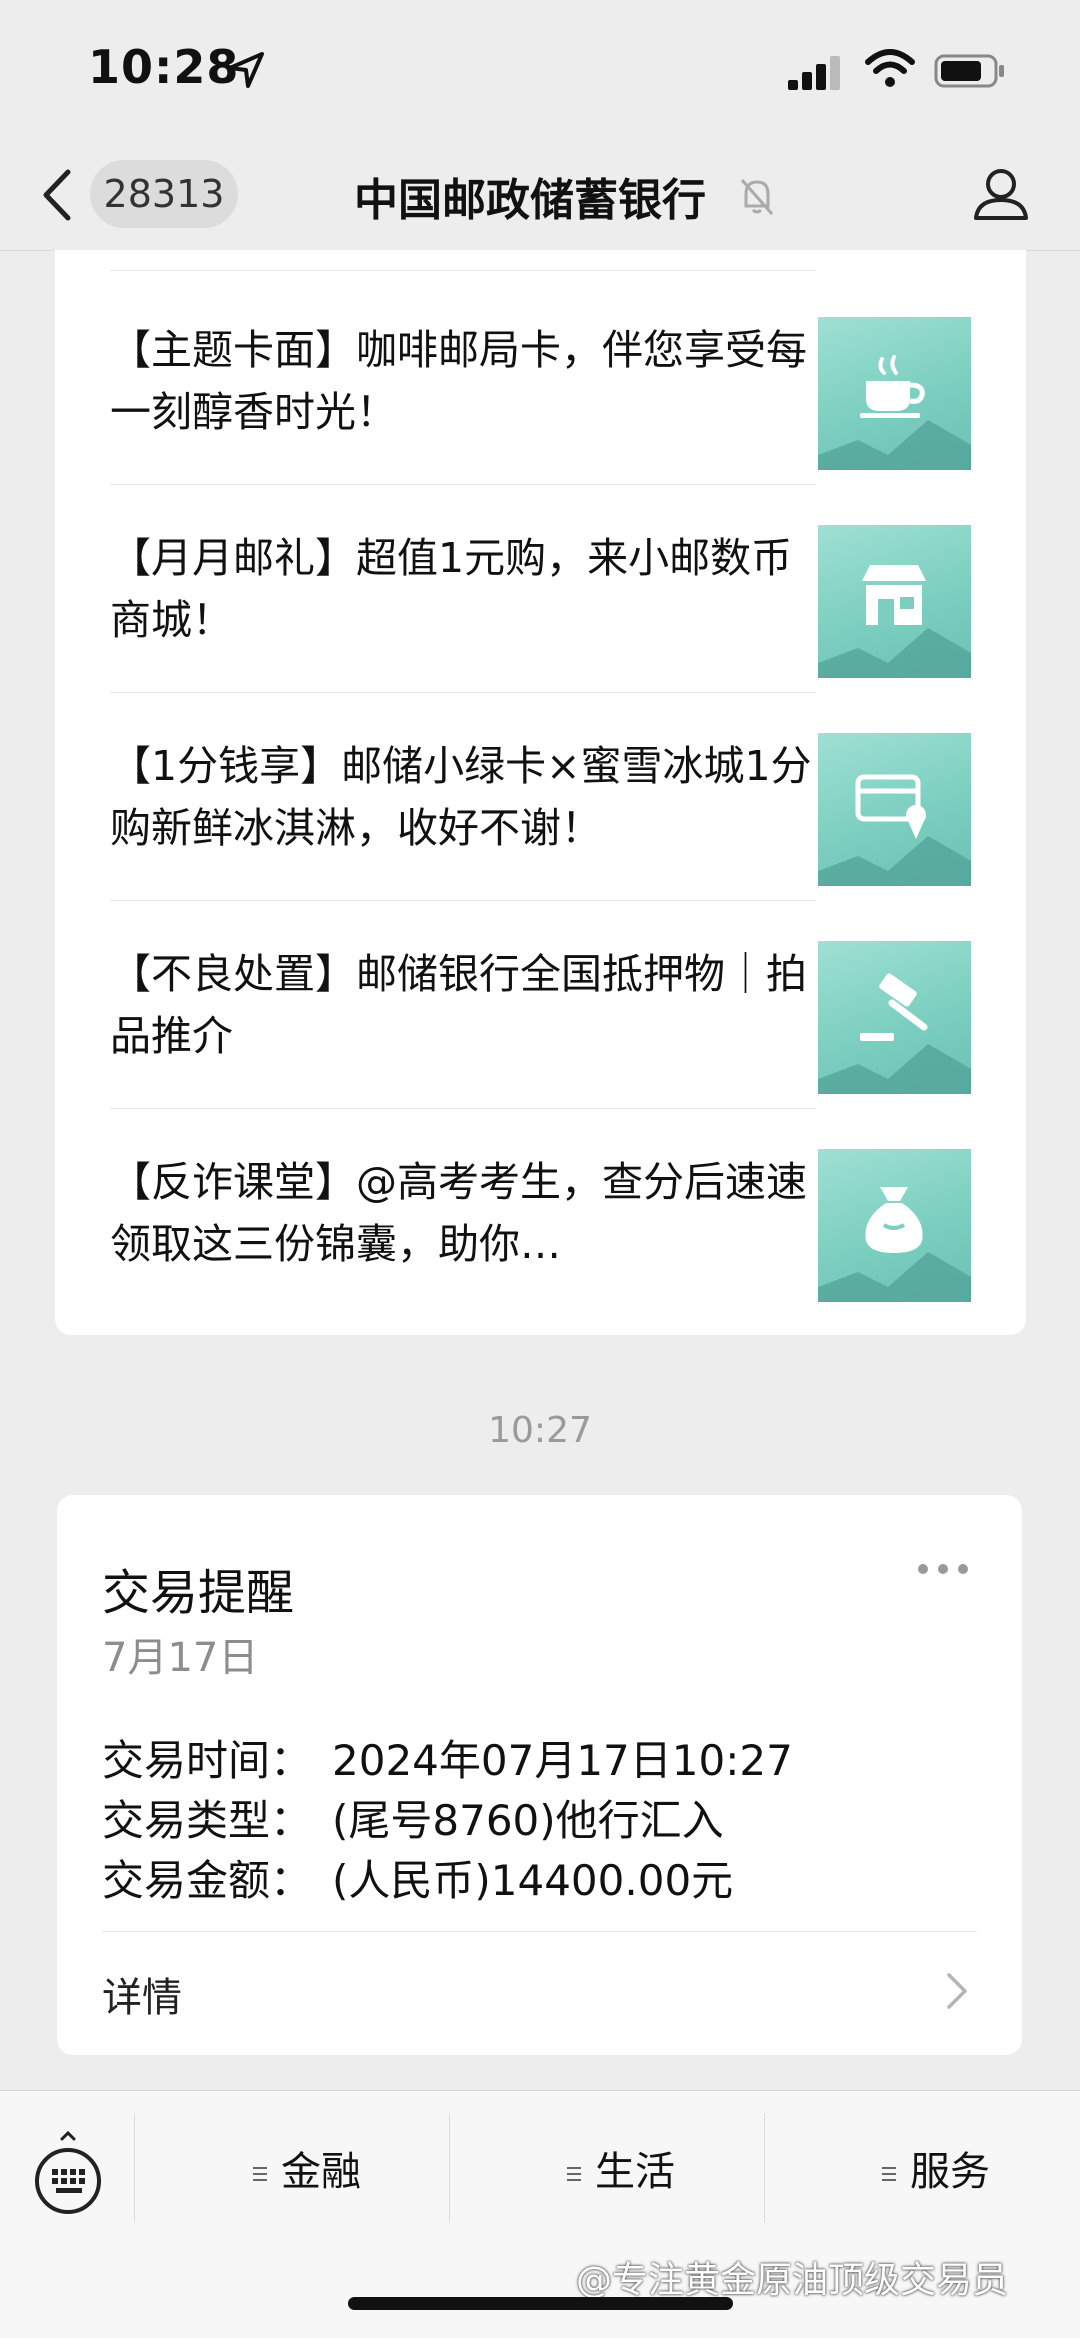 The image size is (1080, 2338). I want to click on notice-title: 交易提醒, so click(198, 1593).